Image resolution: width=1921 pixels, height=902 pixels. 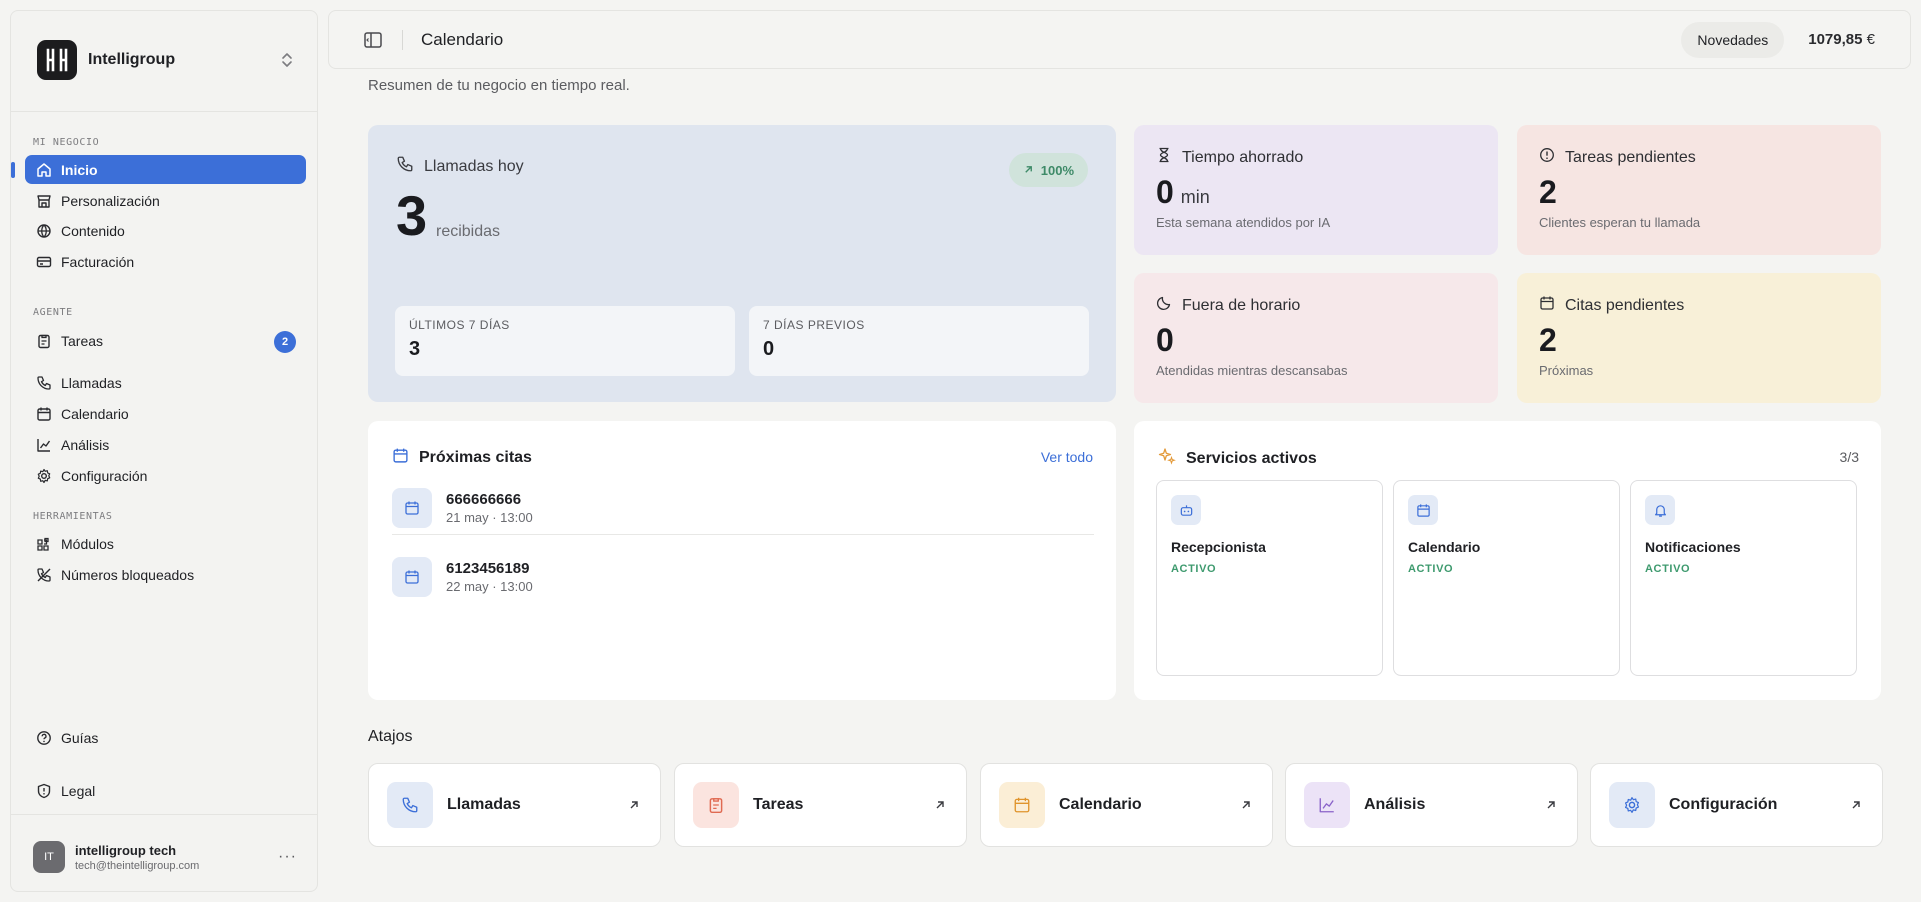 I want to click on sidebar-item-label: Módulos, so click(x=87, y=543).